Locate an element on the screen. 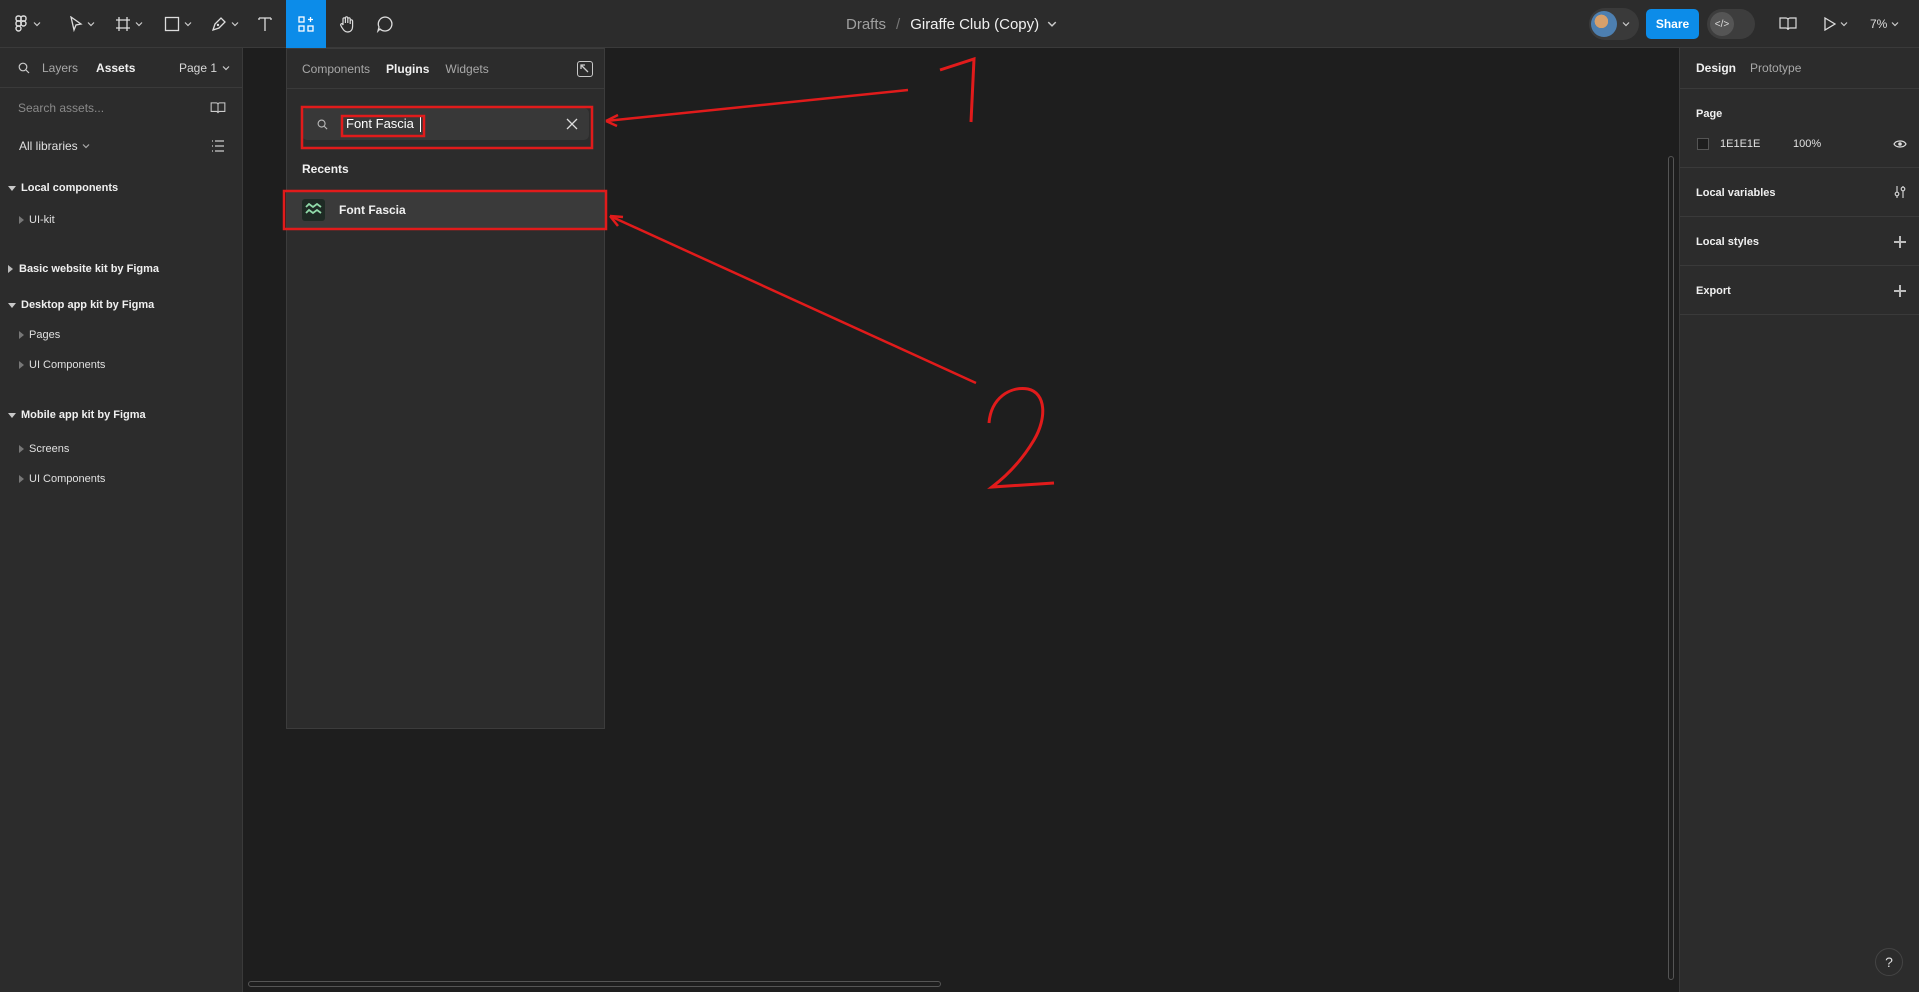 Image resolution: width=1919 pixels, height=992 pixels. tree-label: Basic website kit by Figma is located at coordinates (89, 269).